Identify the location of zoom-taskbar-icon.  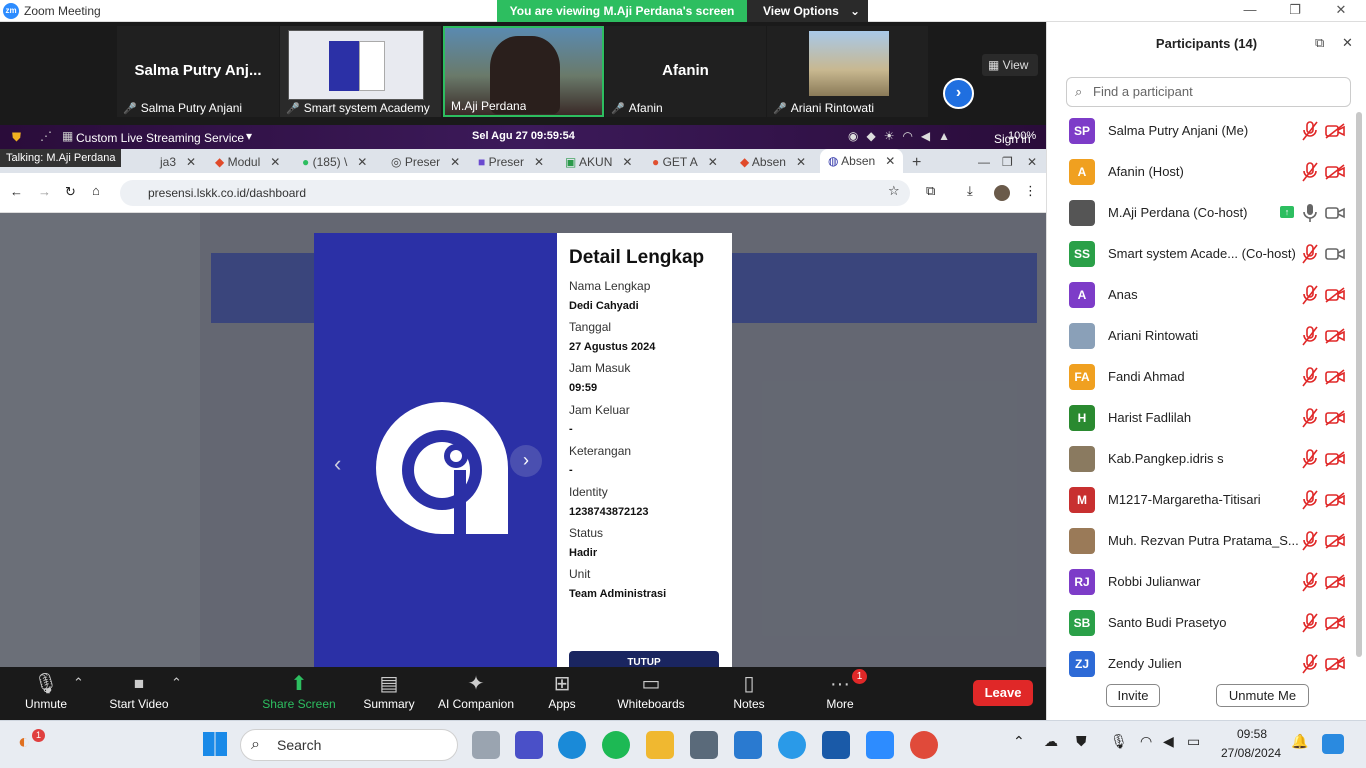
(880, 745).